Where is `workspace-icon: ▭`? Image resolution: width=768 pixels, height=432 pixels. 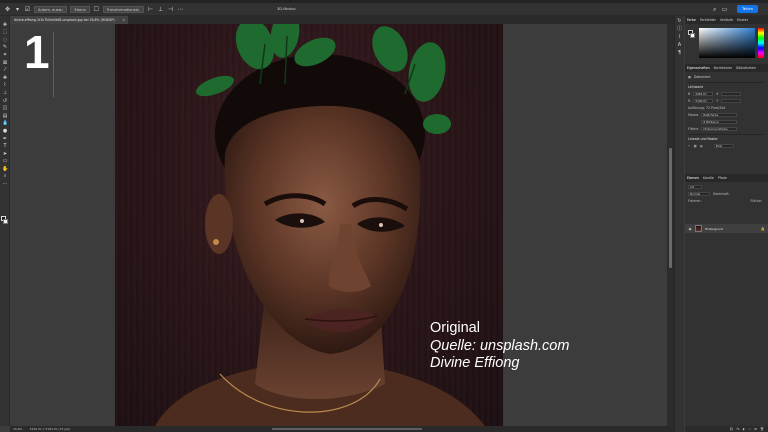 workspace-icon: ▭ is located at coordinates (724, 9).